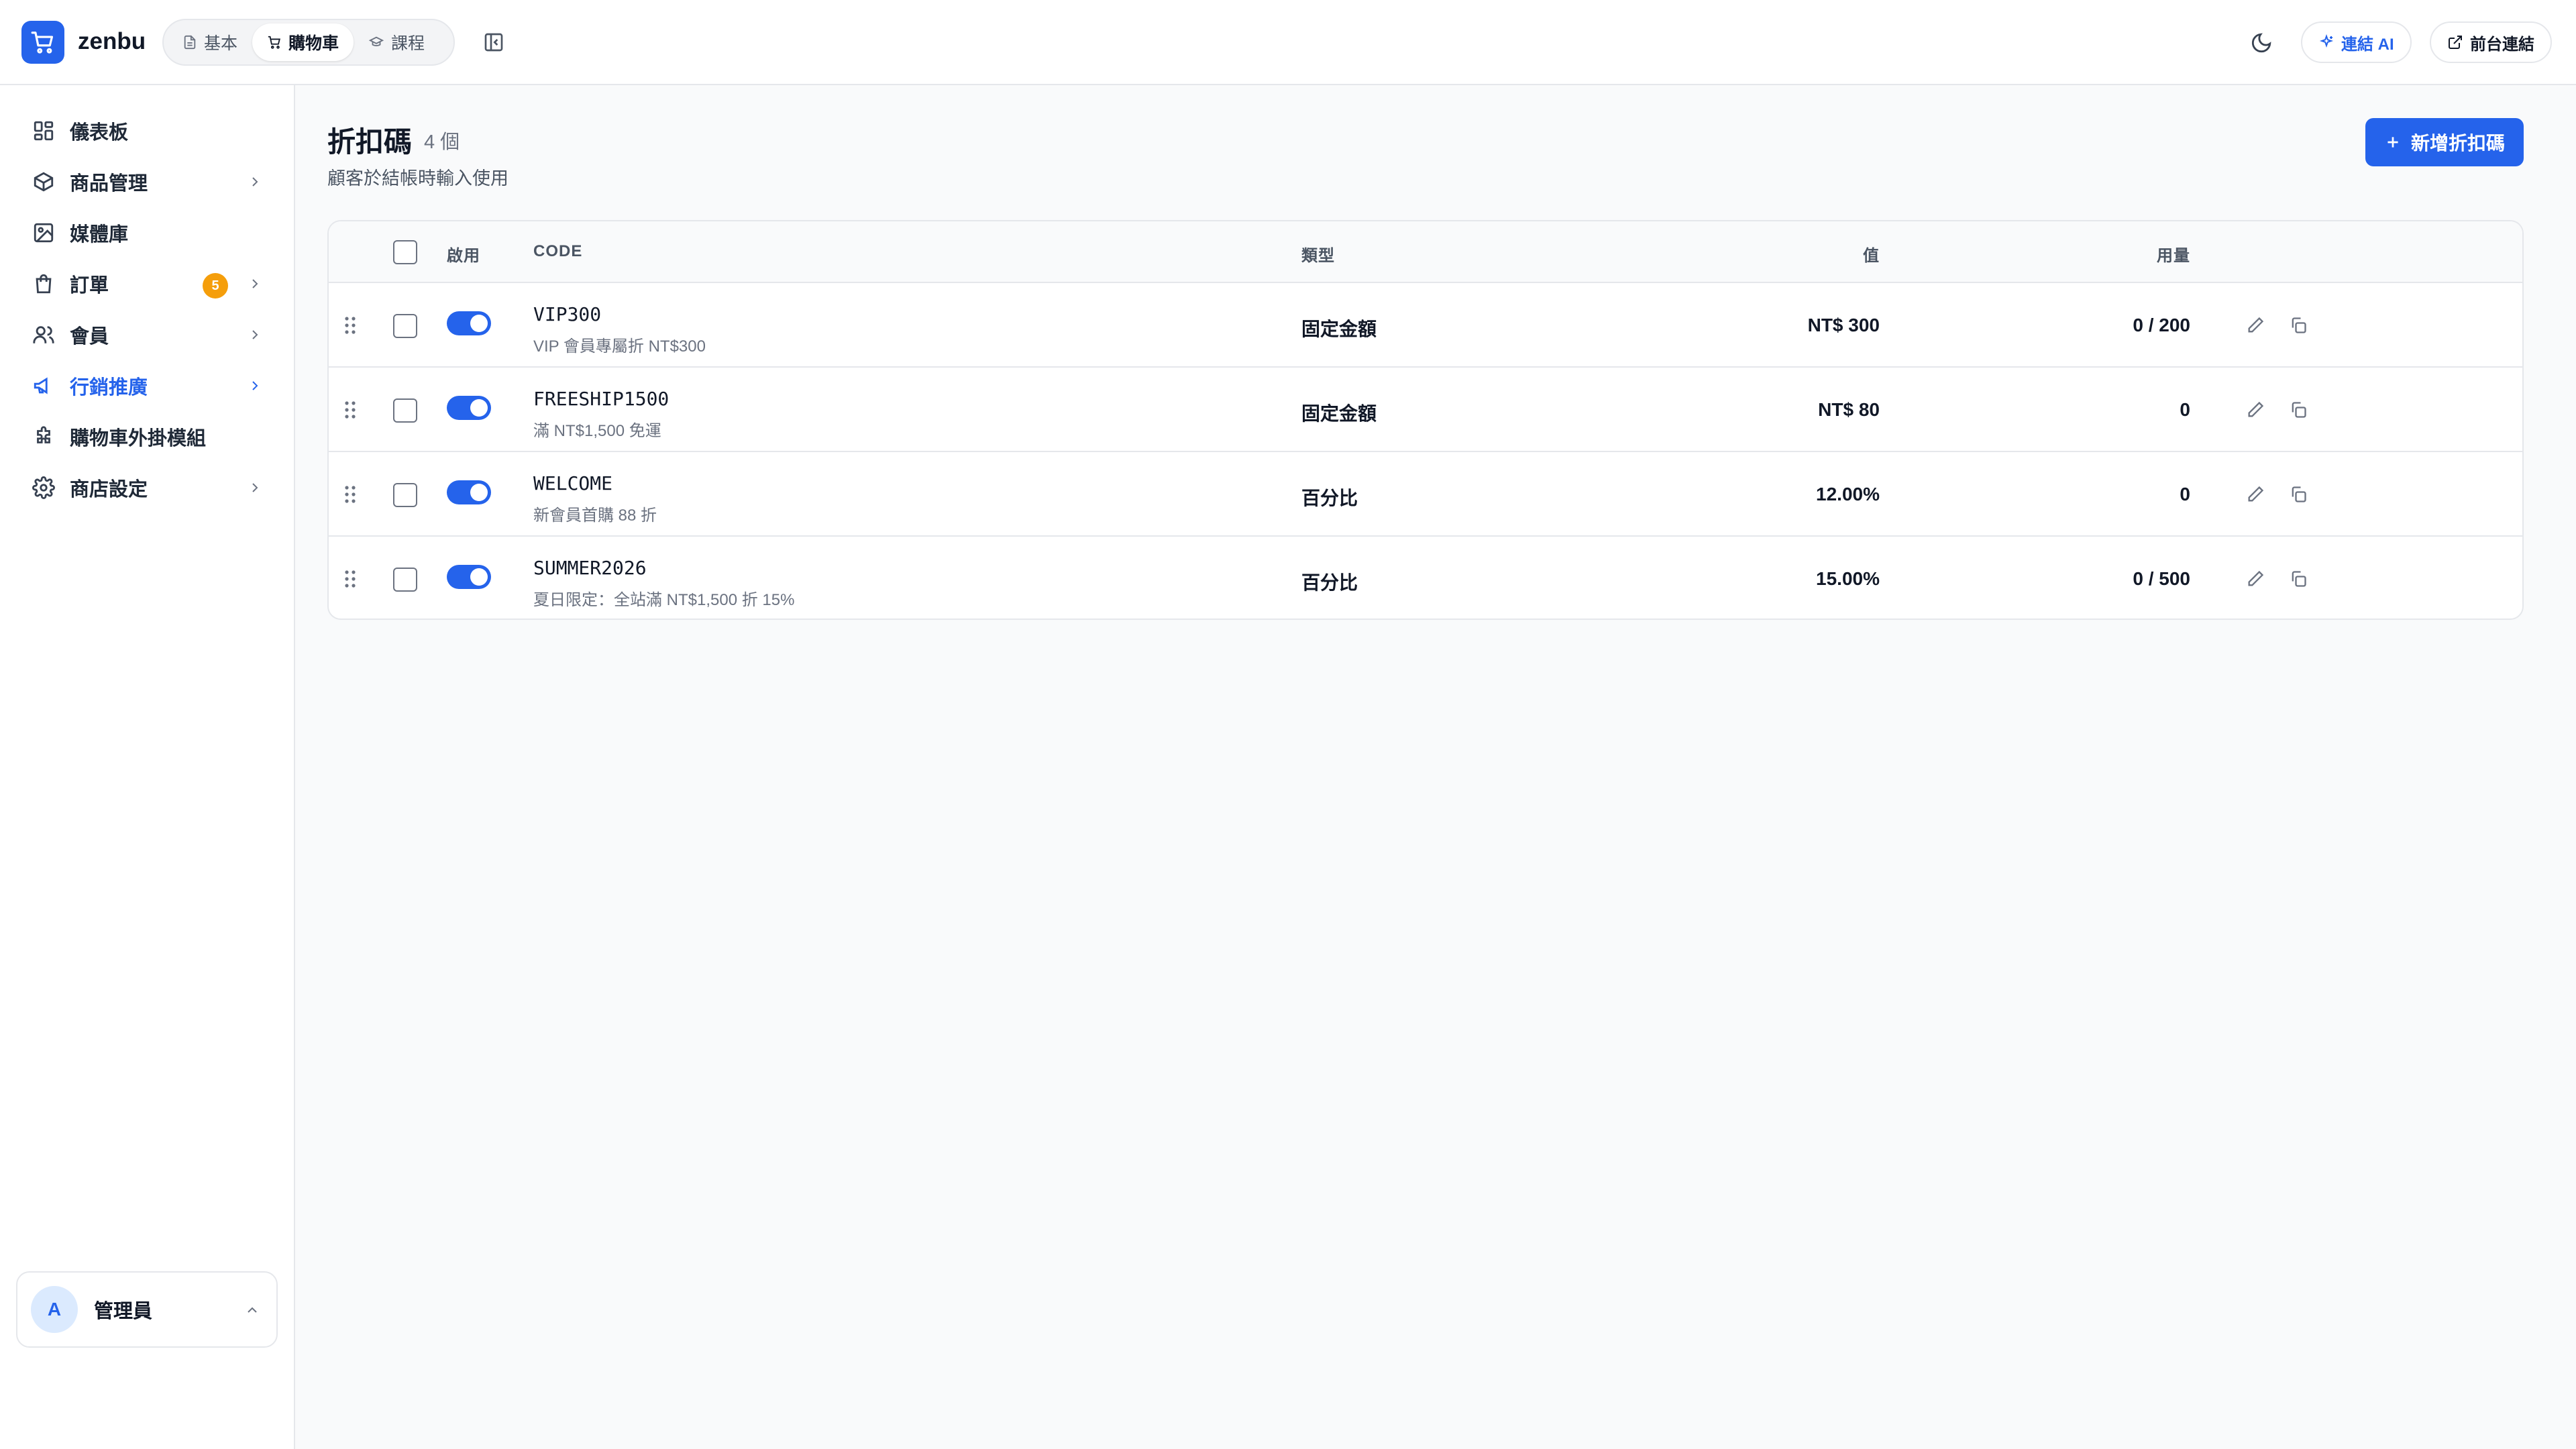  Describe the element at coordinates (1849, 409) in the screenshot. I see `discount-value: NT$ 80` at that location.